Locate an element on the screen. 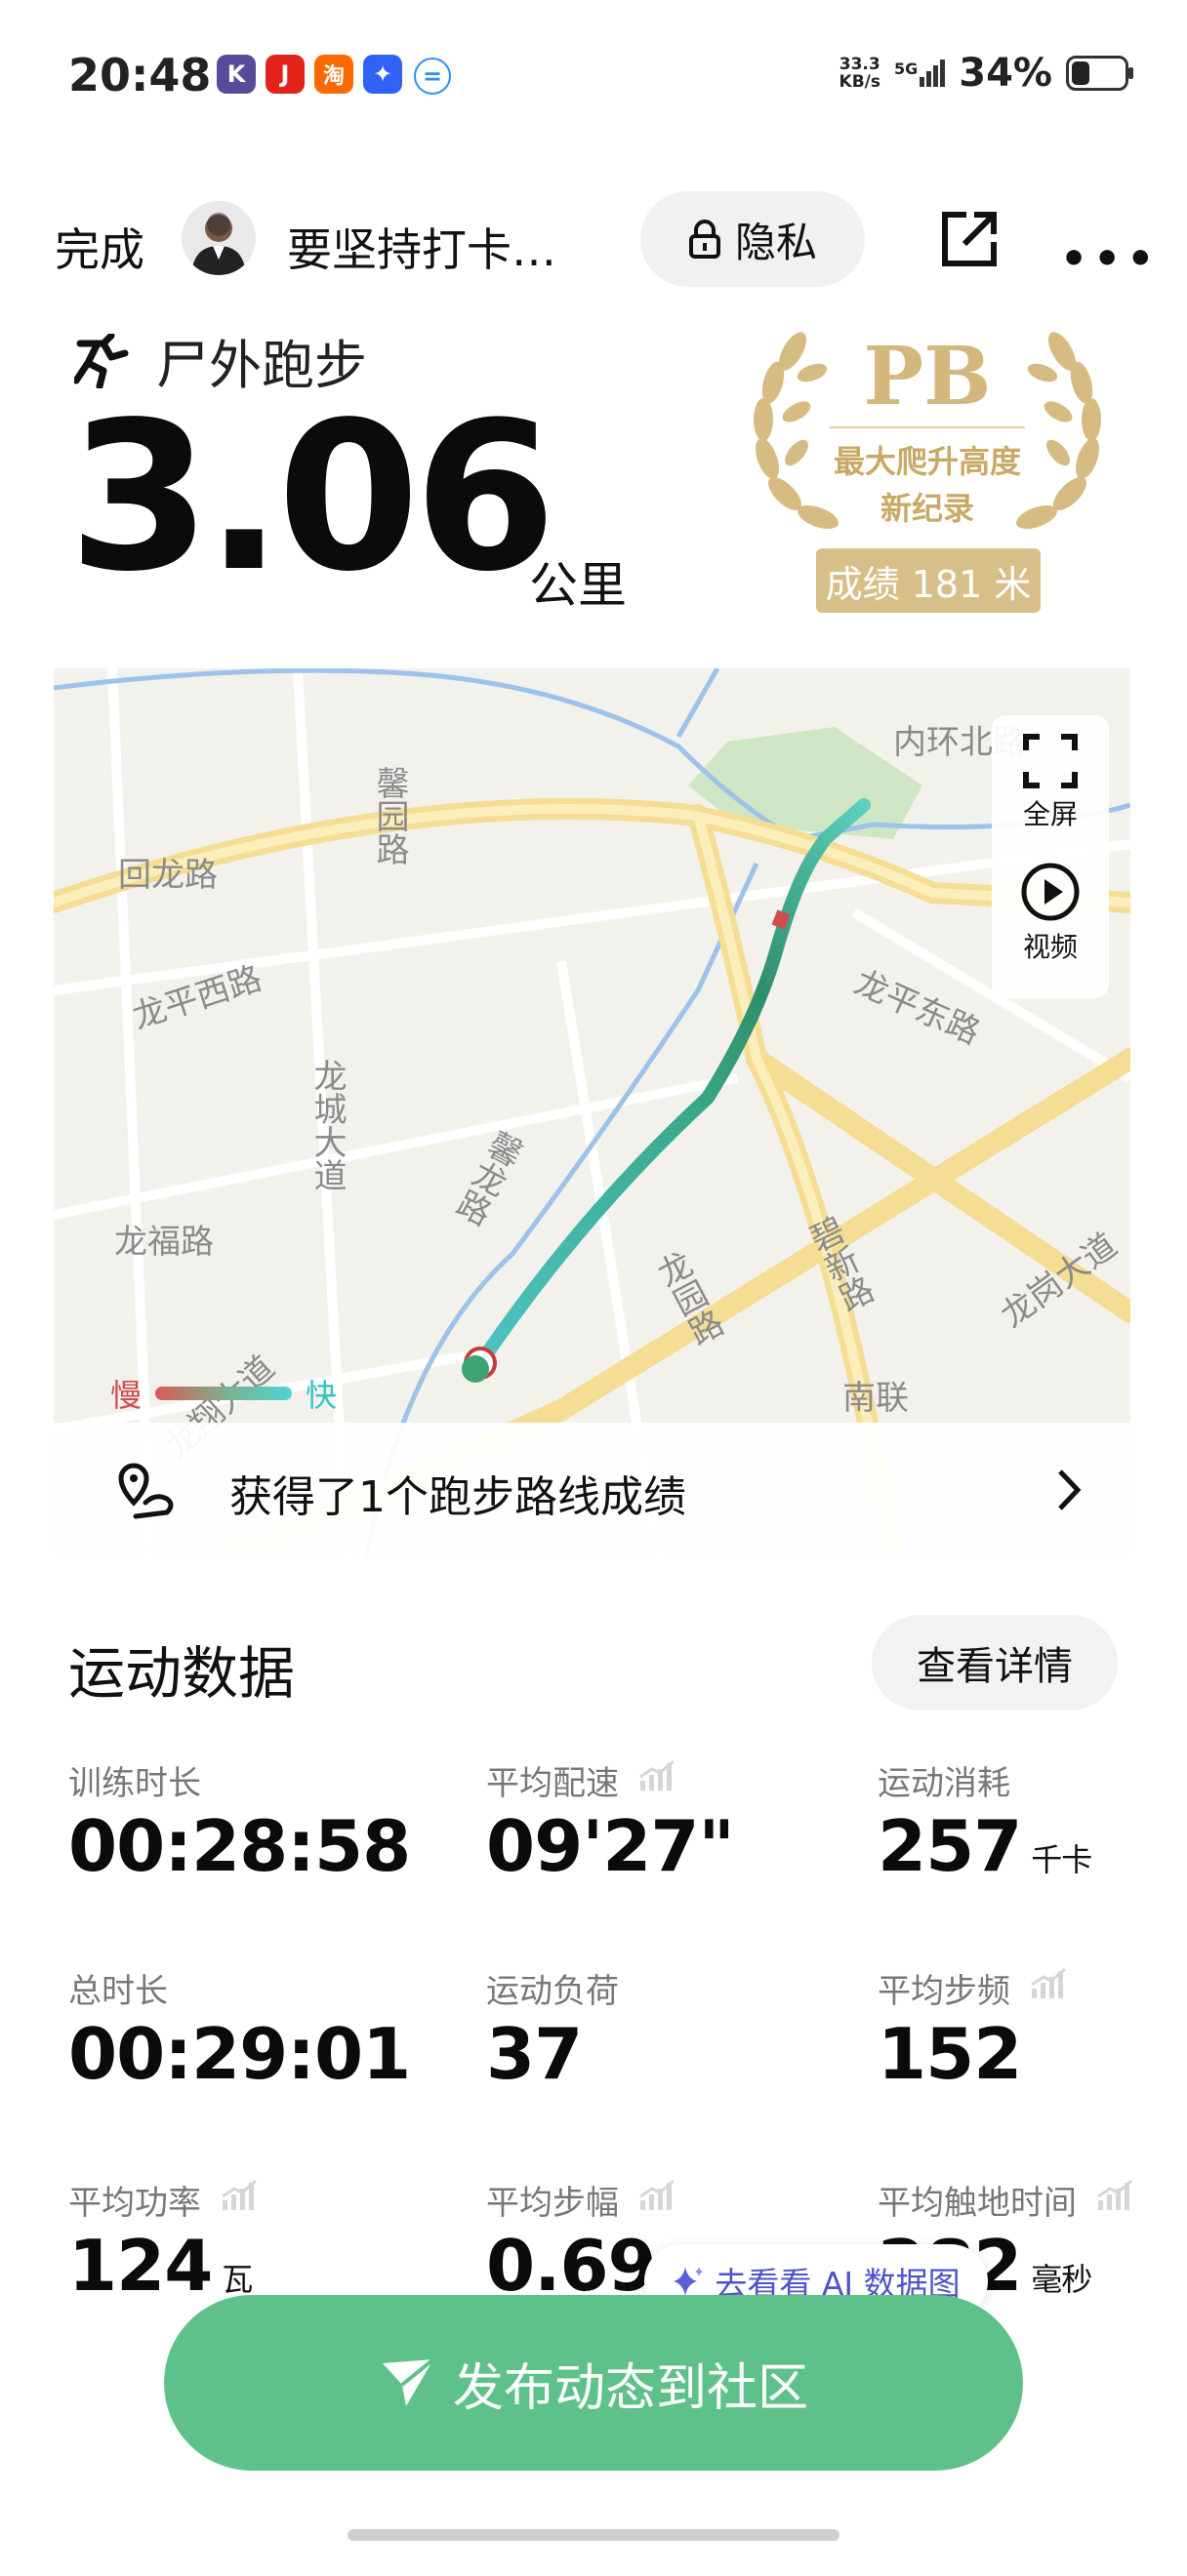 The image size is (1187, 2576). battery-percent: 34% is located at coordinates (1005, 73).